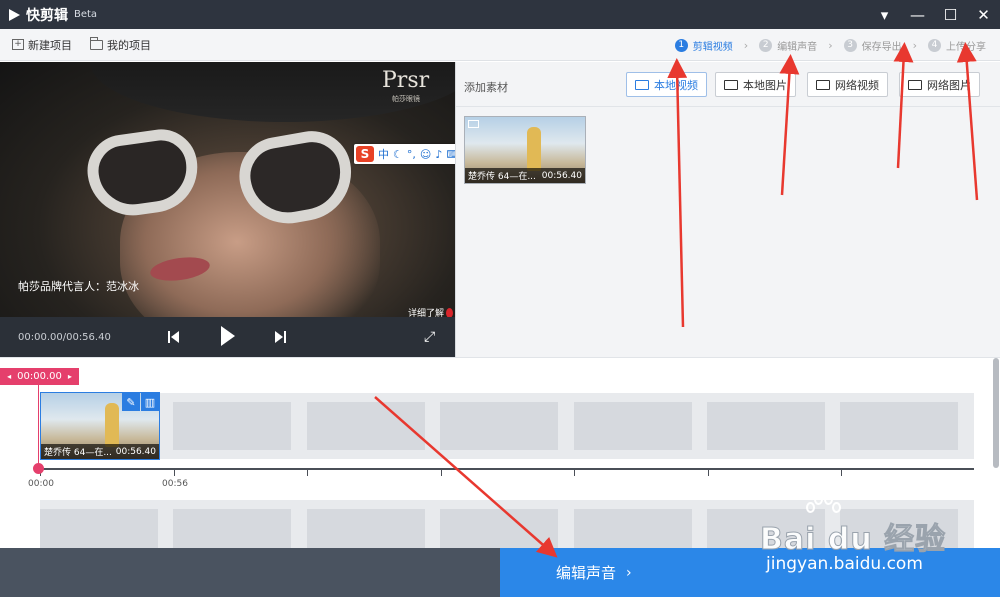  I want to click on timeline-clip: ✎ ▥ 楚乔传 64—在... 00:56.40, so click(100, 426).